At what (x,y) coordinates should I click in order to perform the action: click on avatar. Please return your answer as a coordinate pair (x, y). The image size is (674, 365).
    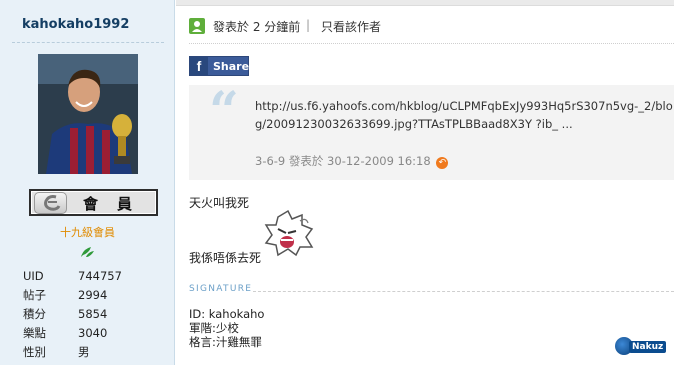
    Looking at the image, I should click on (88, 114).